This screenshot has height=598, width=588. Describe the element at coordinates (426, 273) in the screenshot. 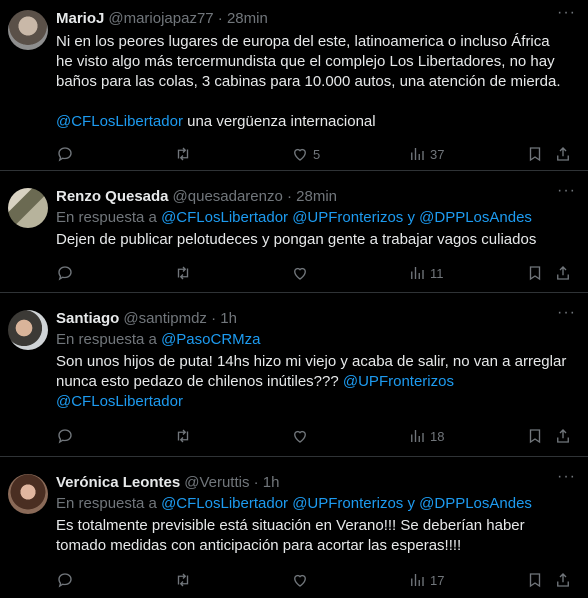

I see `views-button: 11` at that location.